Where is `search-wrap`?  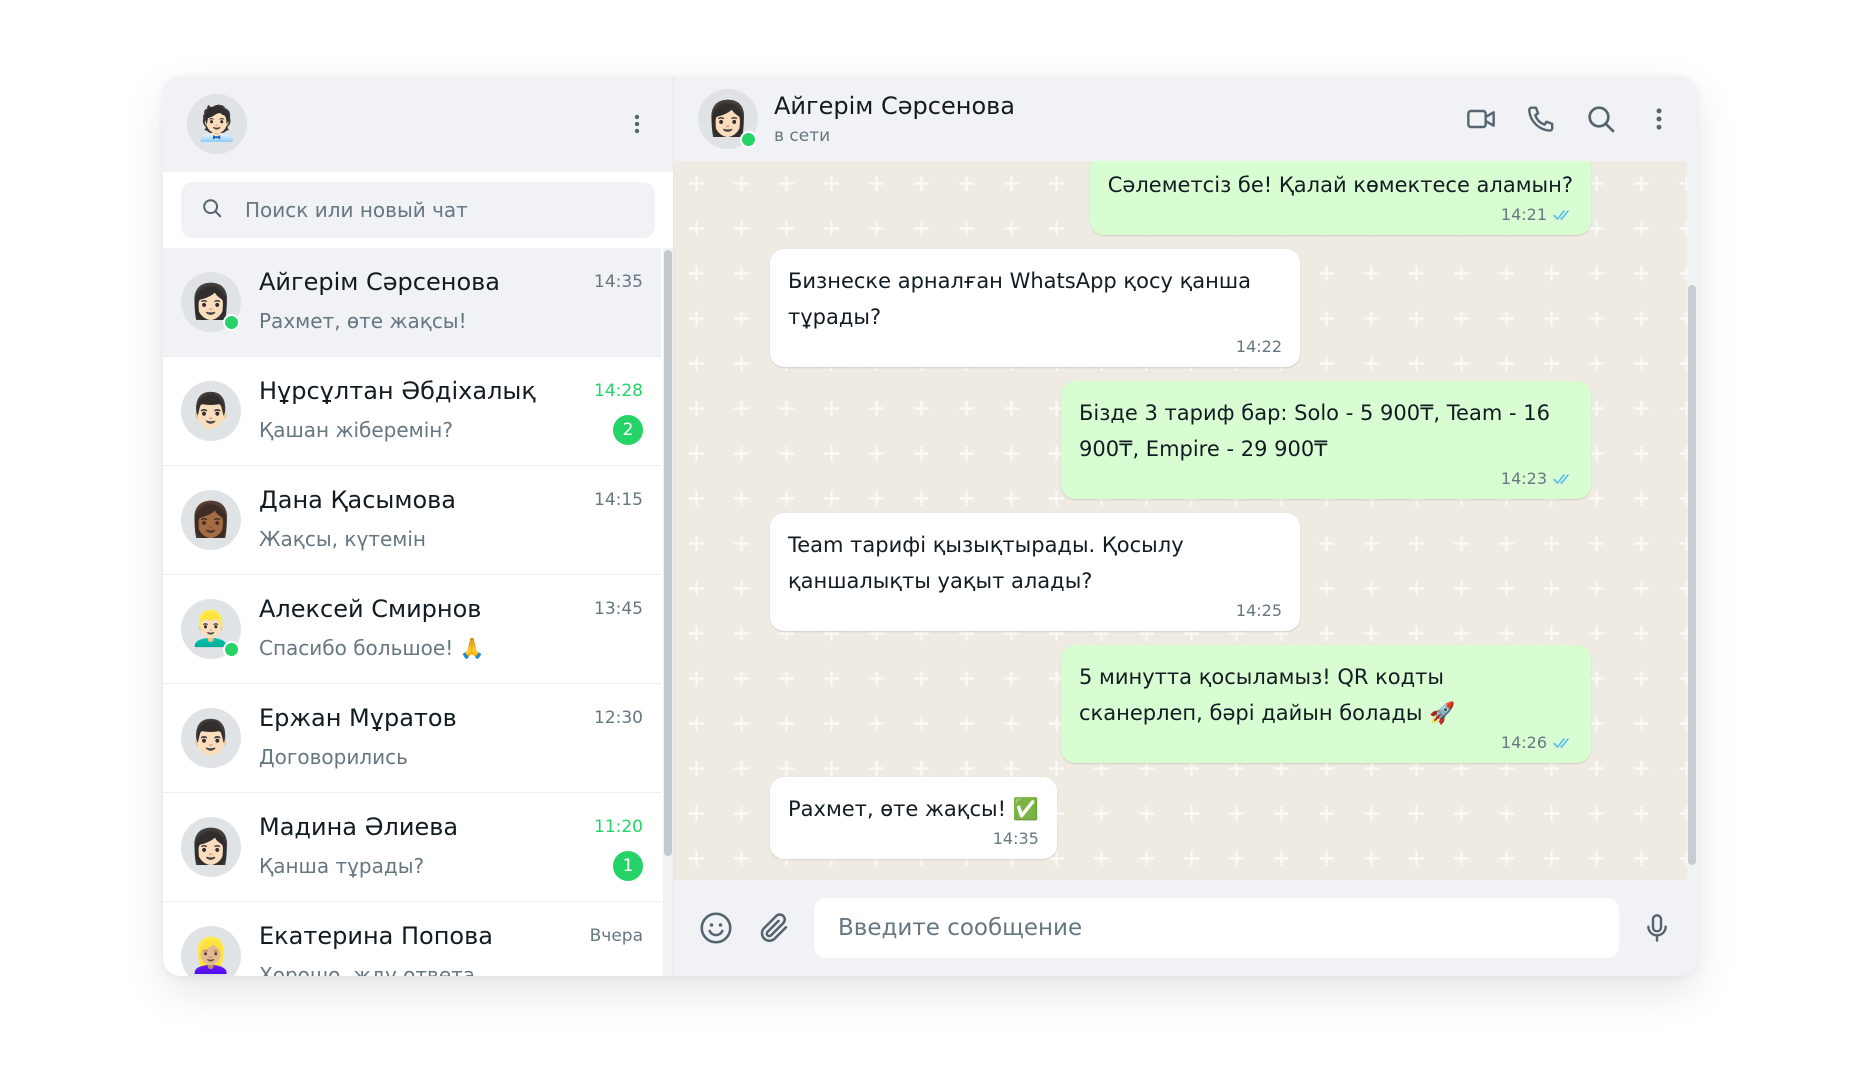 search-wrap is located at coordinates (418, 210).